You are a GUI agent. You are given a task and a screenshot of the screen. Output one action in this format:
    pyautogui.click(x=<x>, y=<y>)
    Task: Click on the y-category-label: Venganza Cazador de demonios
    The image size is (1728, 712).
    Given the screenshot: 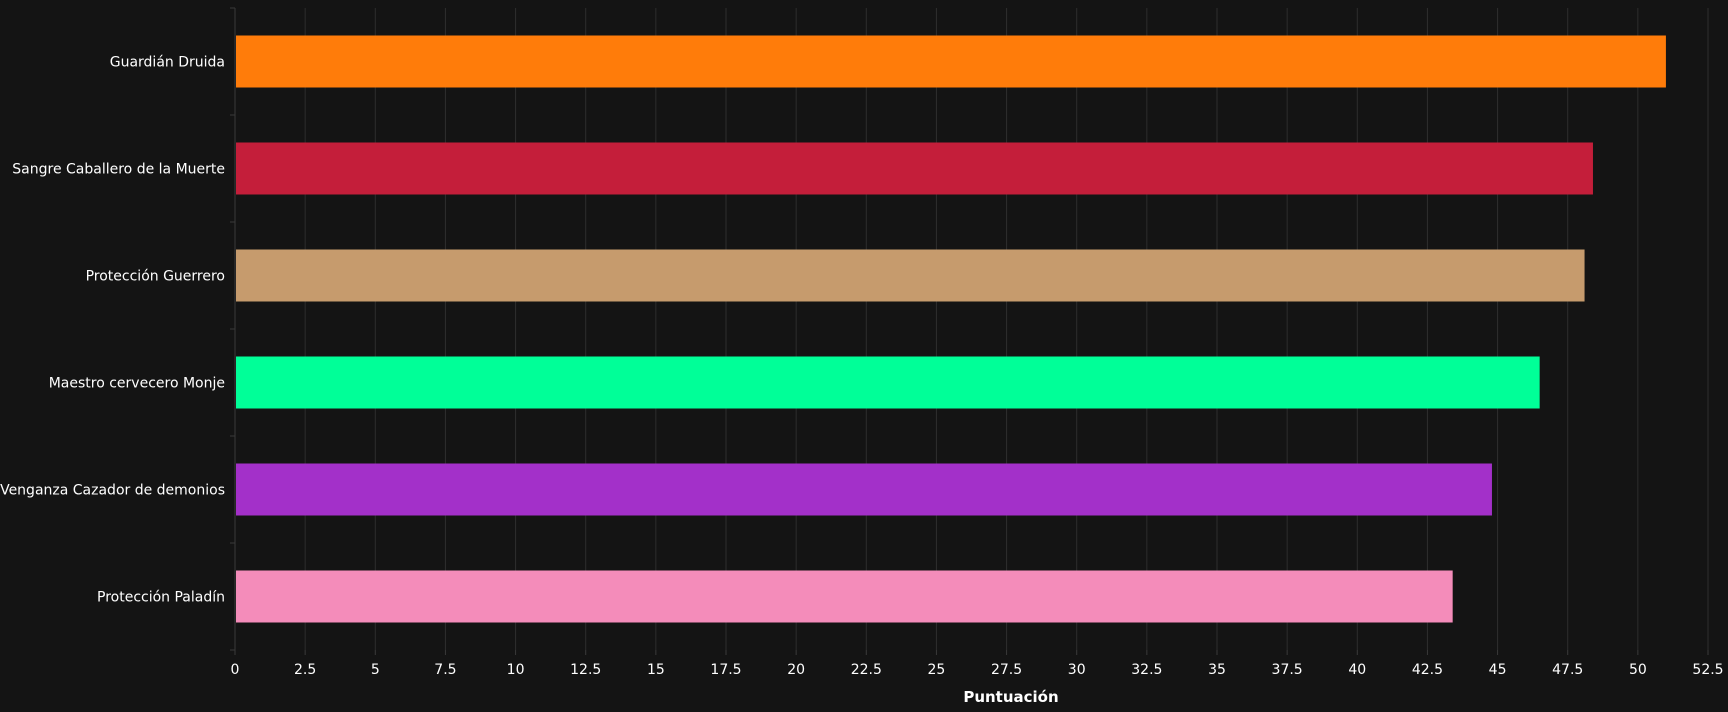 What is the action you would take?
    pyautogui.click(x=112, y=491)
    